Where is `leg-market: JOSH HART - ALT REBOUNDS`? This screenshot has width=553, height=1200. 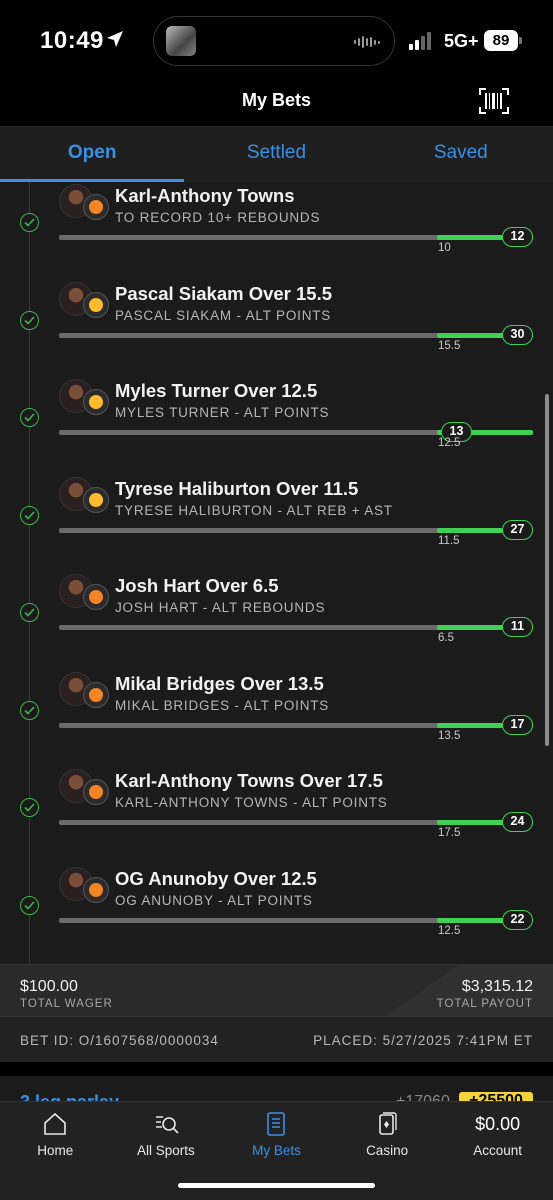
leg-market: JOSH HART - ALT REBOUNDS is located at coordinates (220, 607).